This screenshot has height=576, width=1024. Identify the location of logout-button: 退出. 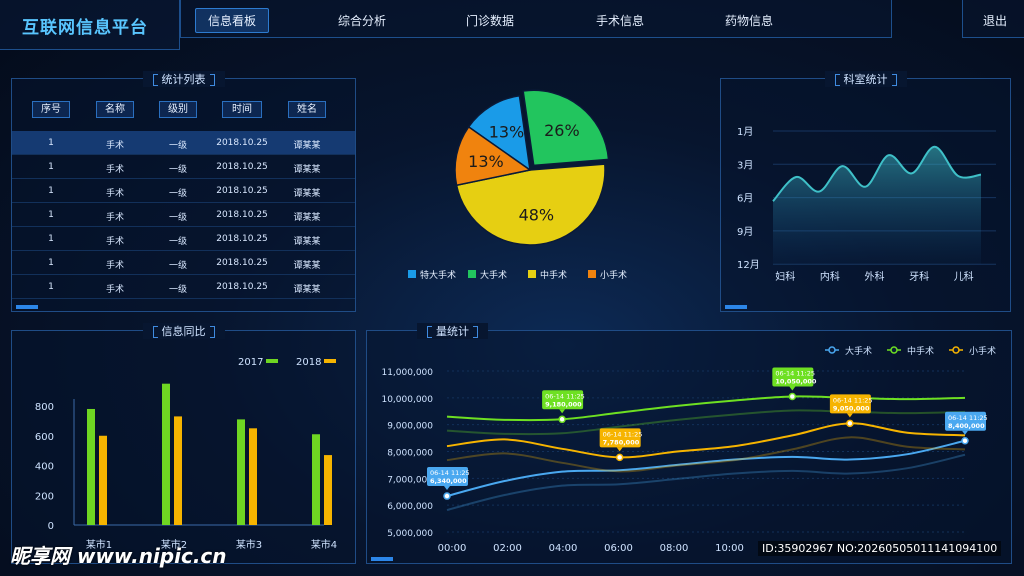
(995, 20).